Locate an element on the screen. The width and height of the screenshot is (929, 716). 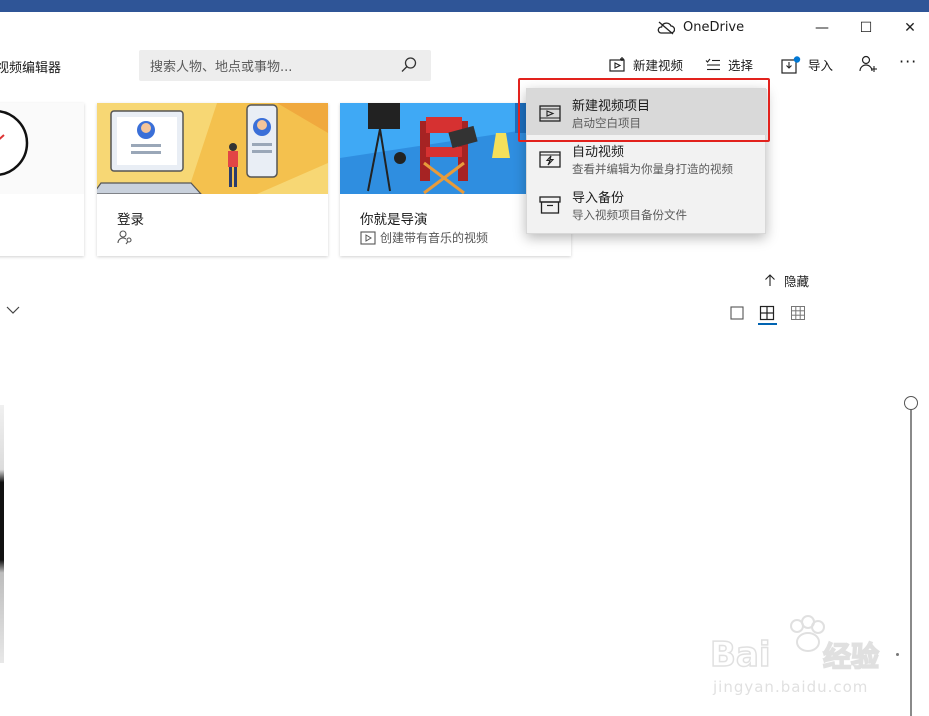
menu-item-auto-video-subtitle: 查看并编辑为你量身打造的视频 is located at coordinates (652, 169).